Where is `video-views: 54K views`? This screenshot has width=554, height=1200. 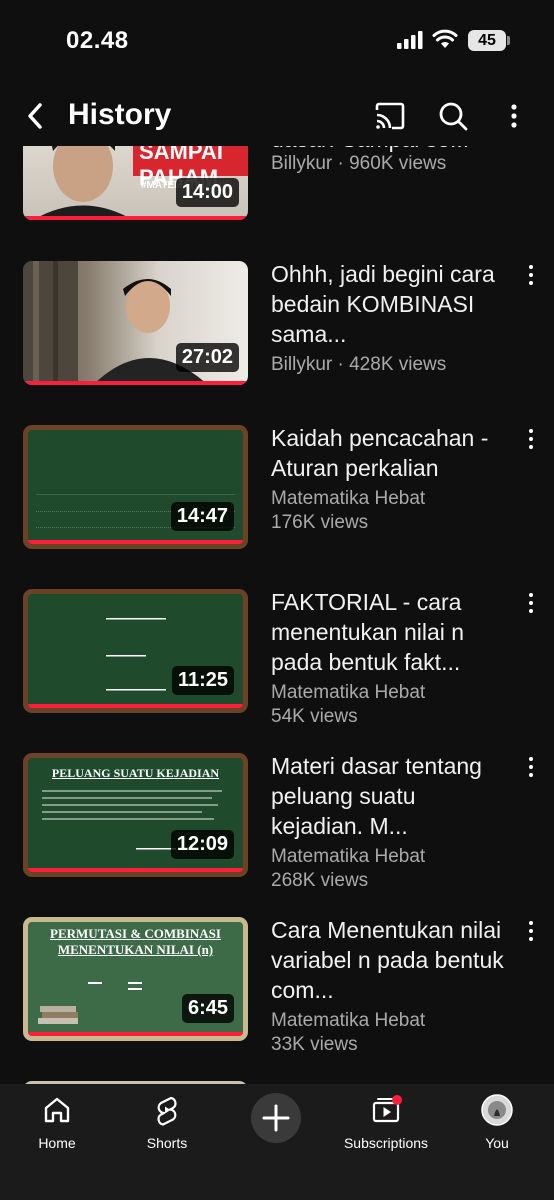 video-views: 54K views is located at coordinates (314, 716).